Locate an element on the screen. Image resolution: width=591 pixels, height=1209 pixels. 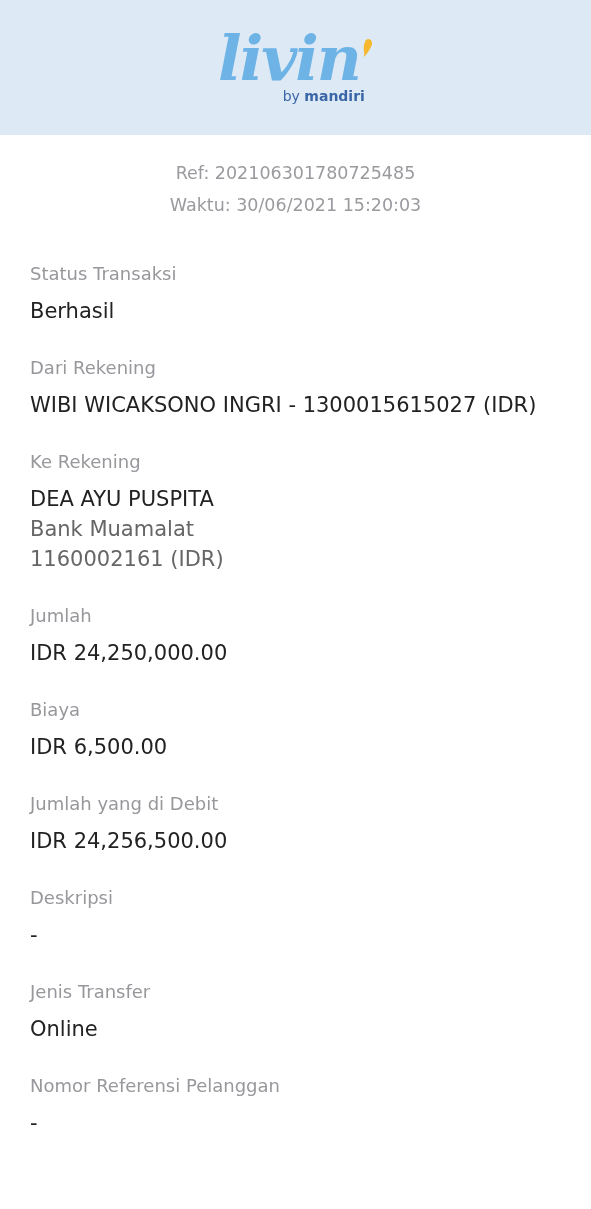
field-label: Biaya is located at coordinates (56, 710).